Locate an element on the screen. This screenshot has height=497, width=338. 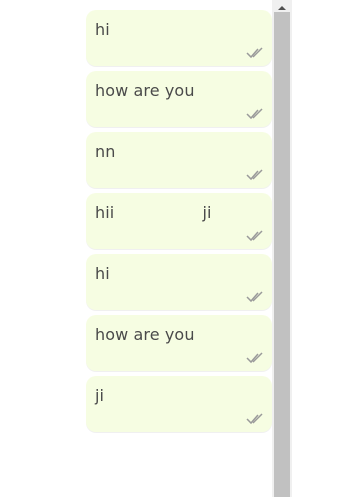
vertical-scrollbar is located at coordinates (282, 248).